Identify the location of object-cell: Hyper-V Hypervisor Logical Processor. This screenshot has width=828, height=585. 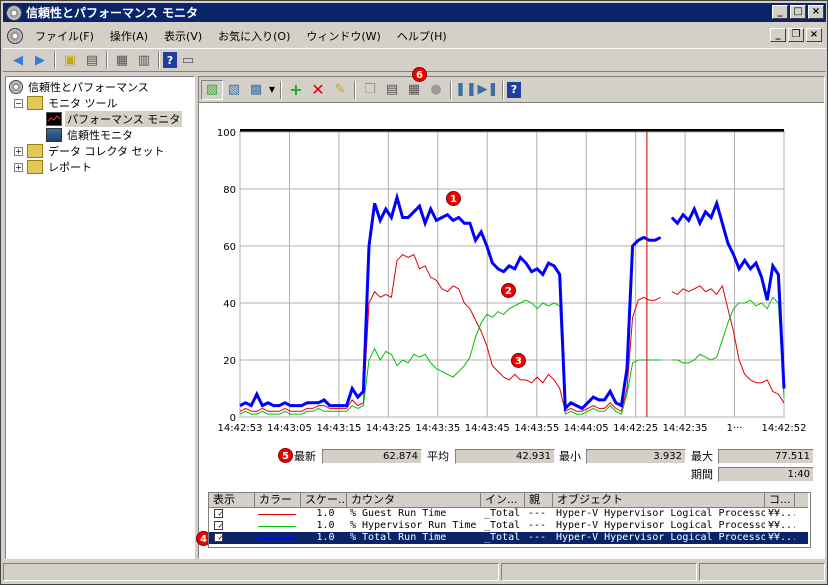
(660, 525).